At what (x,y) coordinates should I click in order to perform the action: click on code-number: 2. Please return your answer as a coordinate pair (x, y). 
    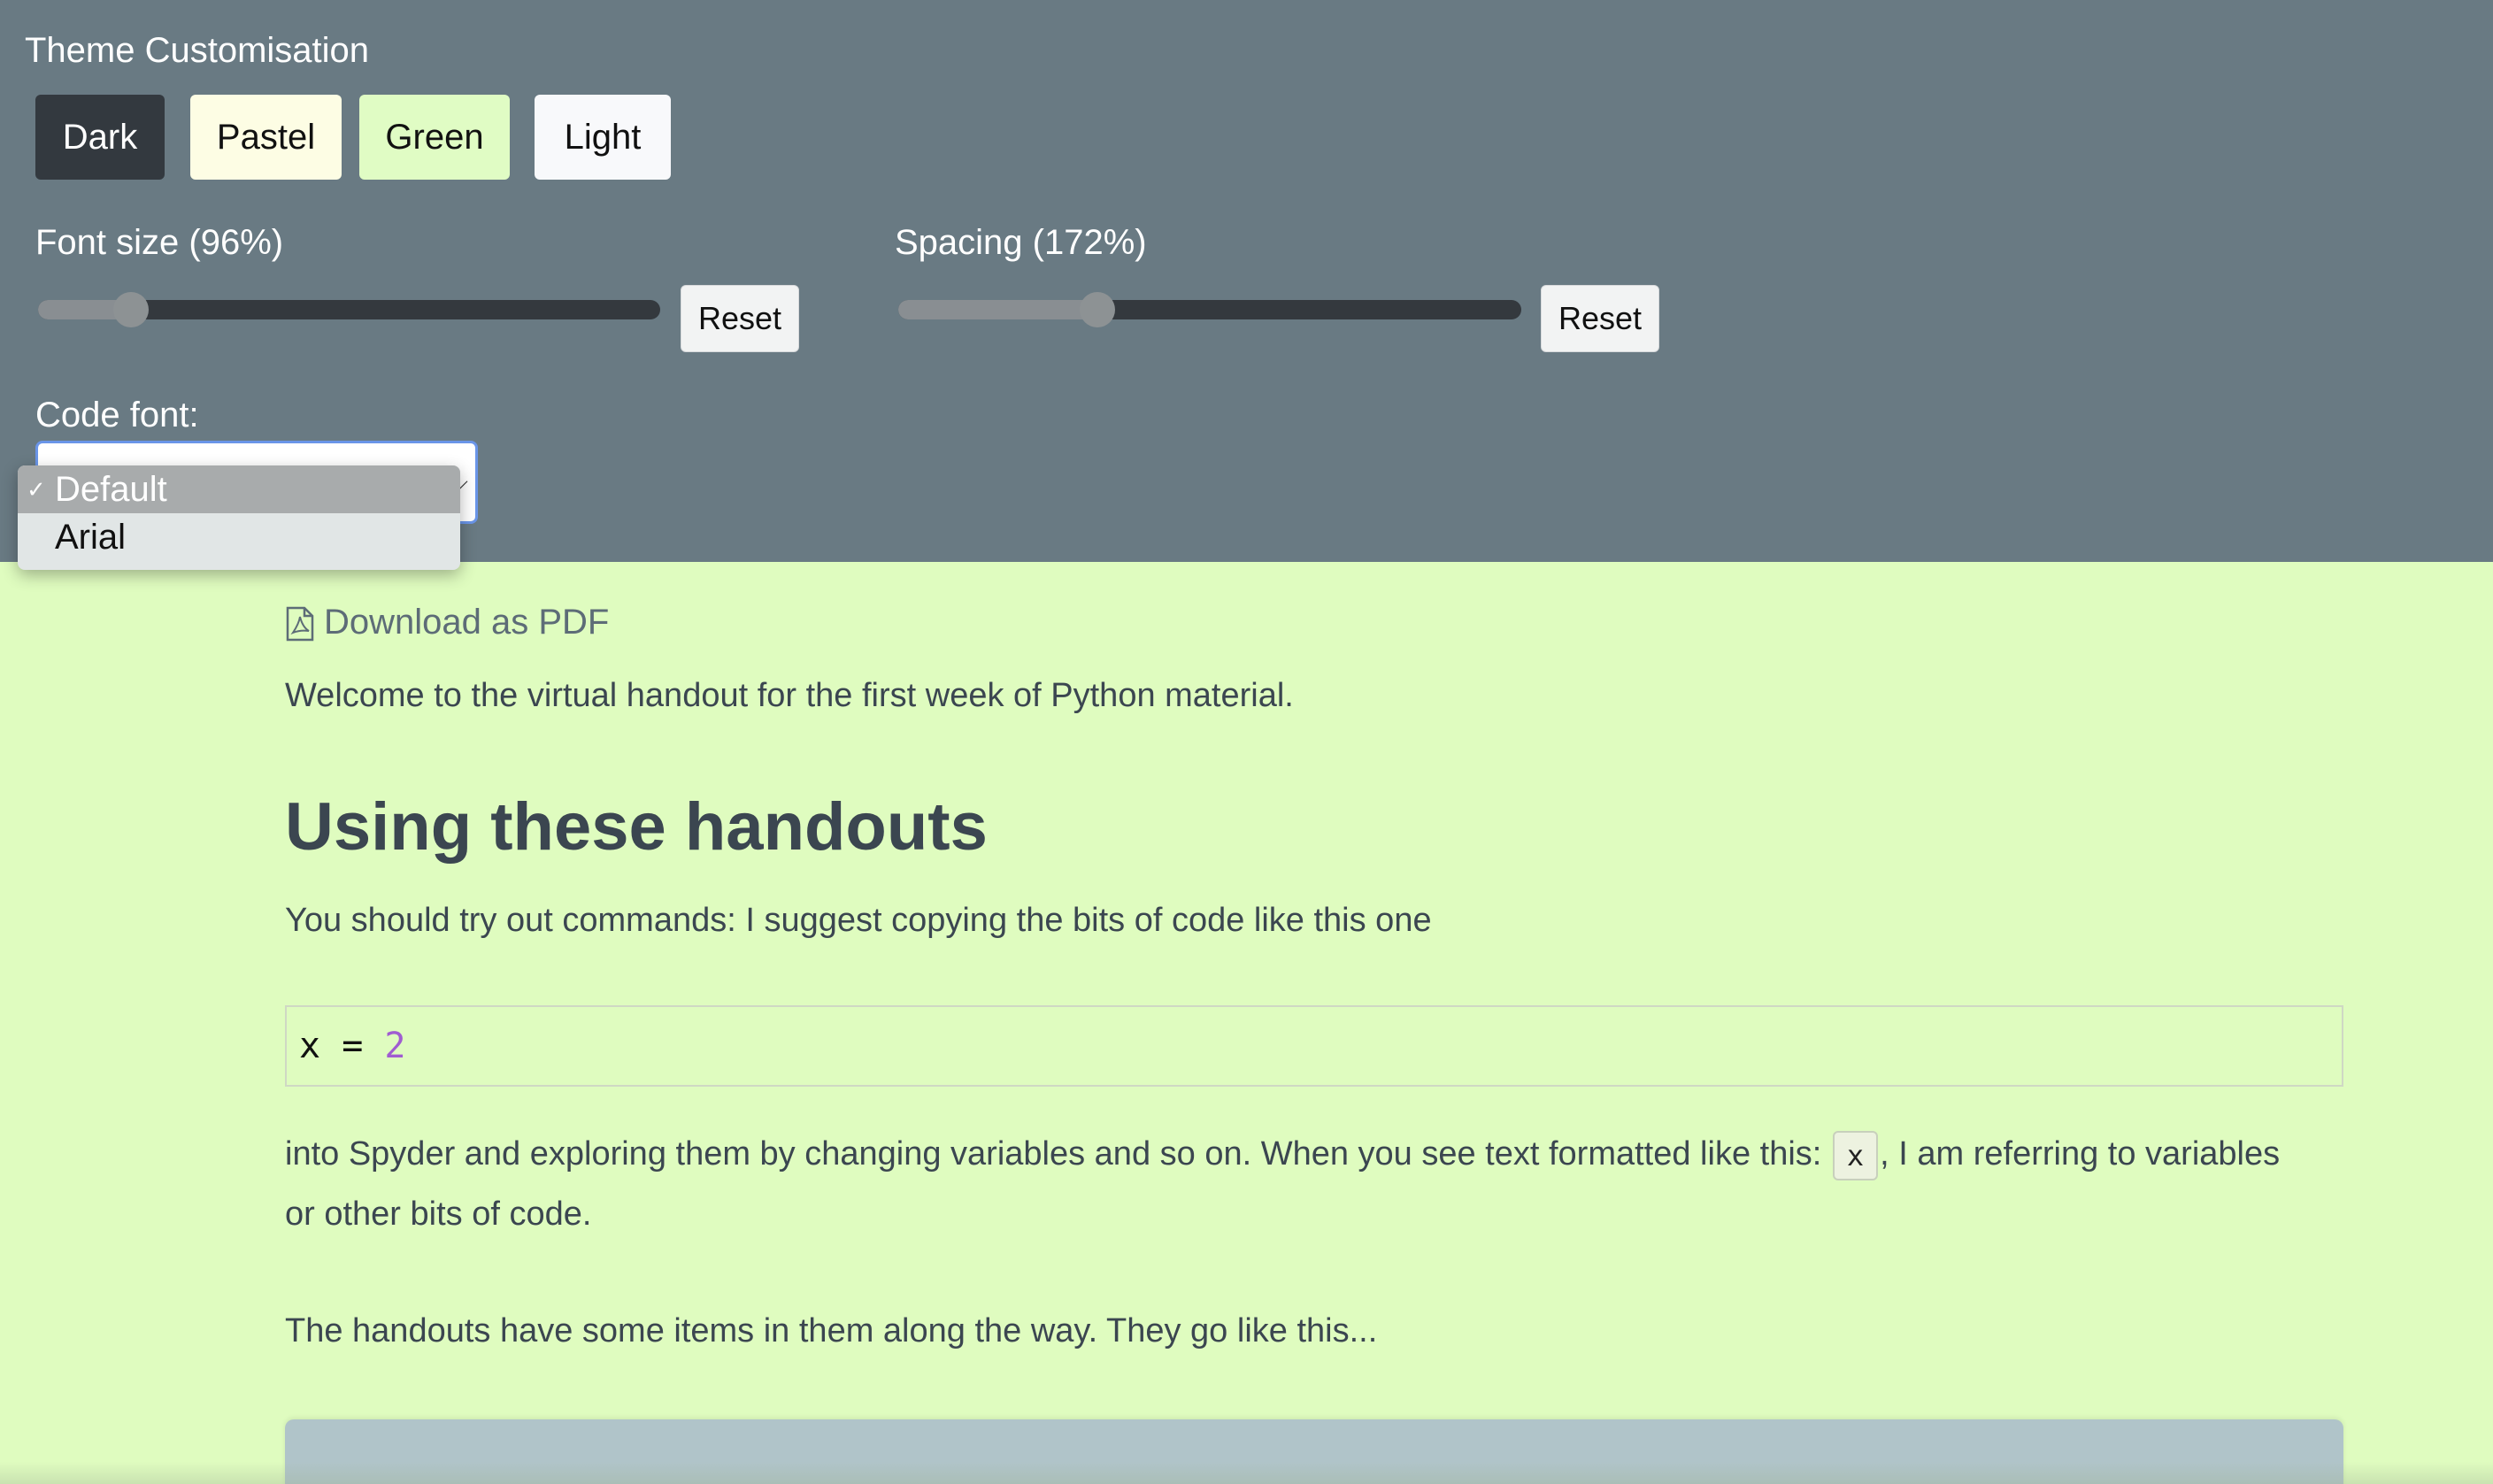
    Looking at the image, I should click on (395, 1046).